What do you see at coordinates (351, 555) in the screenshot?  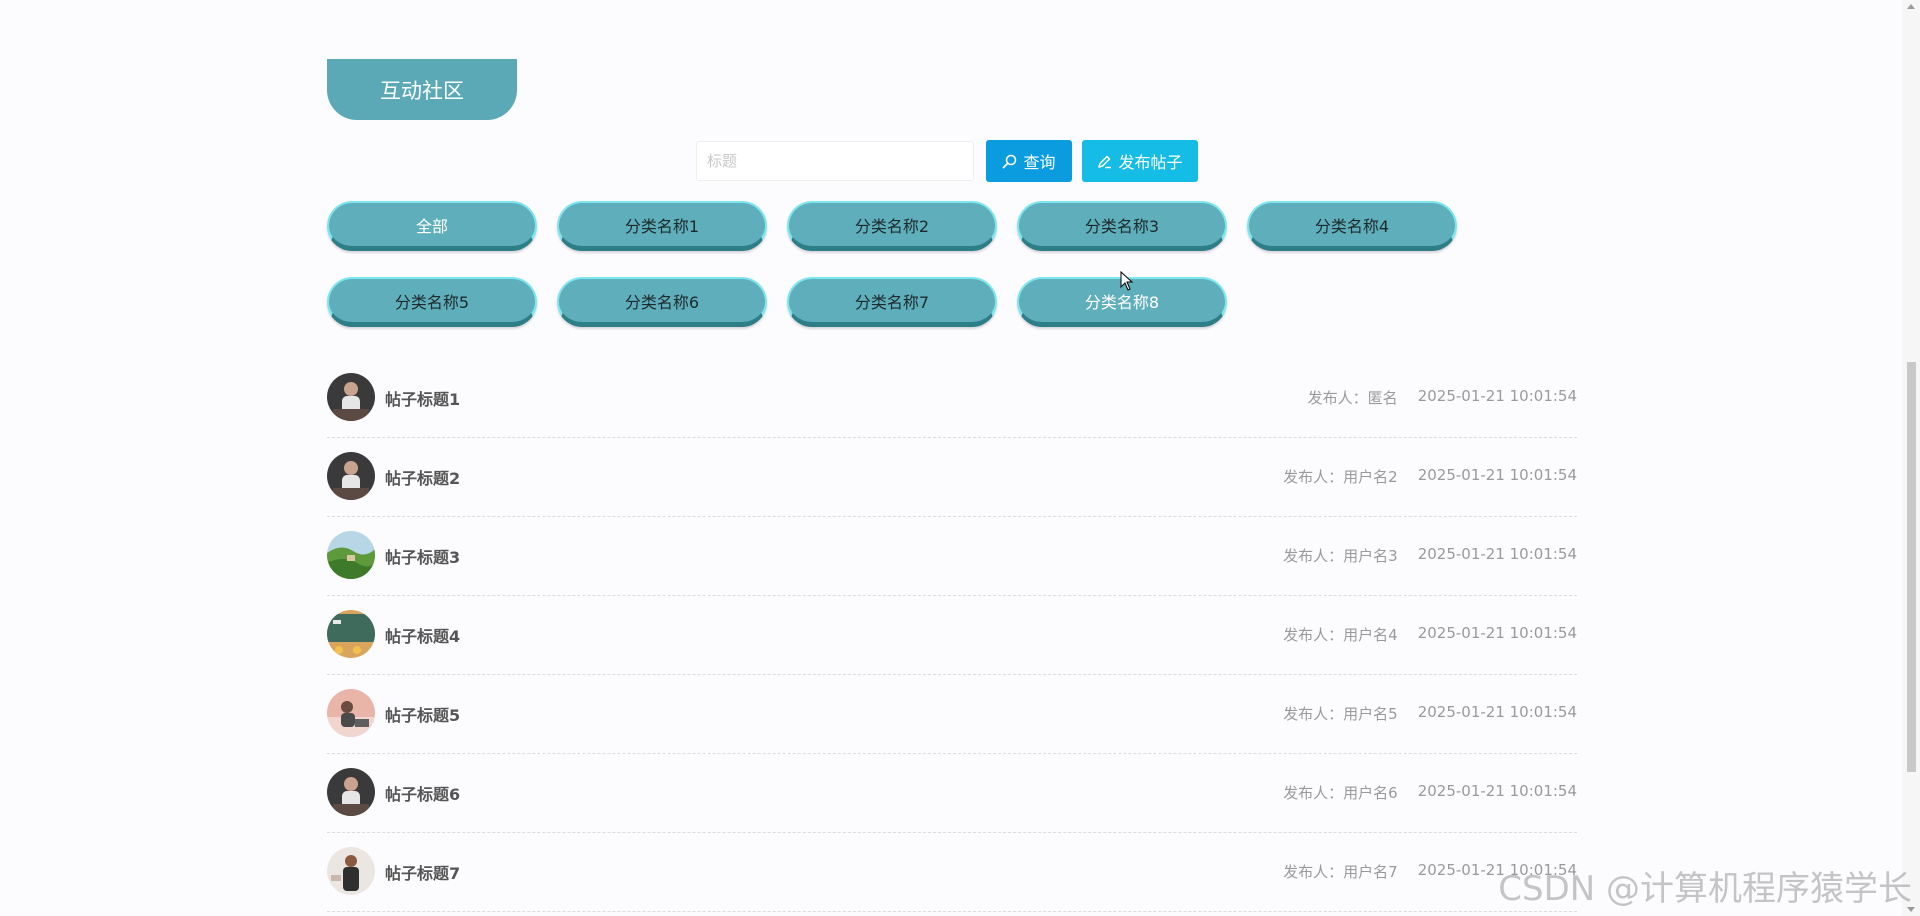 I see `avatar-landscape-icon` at bounding box center [351, 555].